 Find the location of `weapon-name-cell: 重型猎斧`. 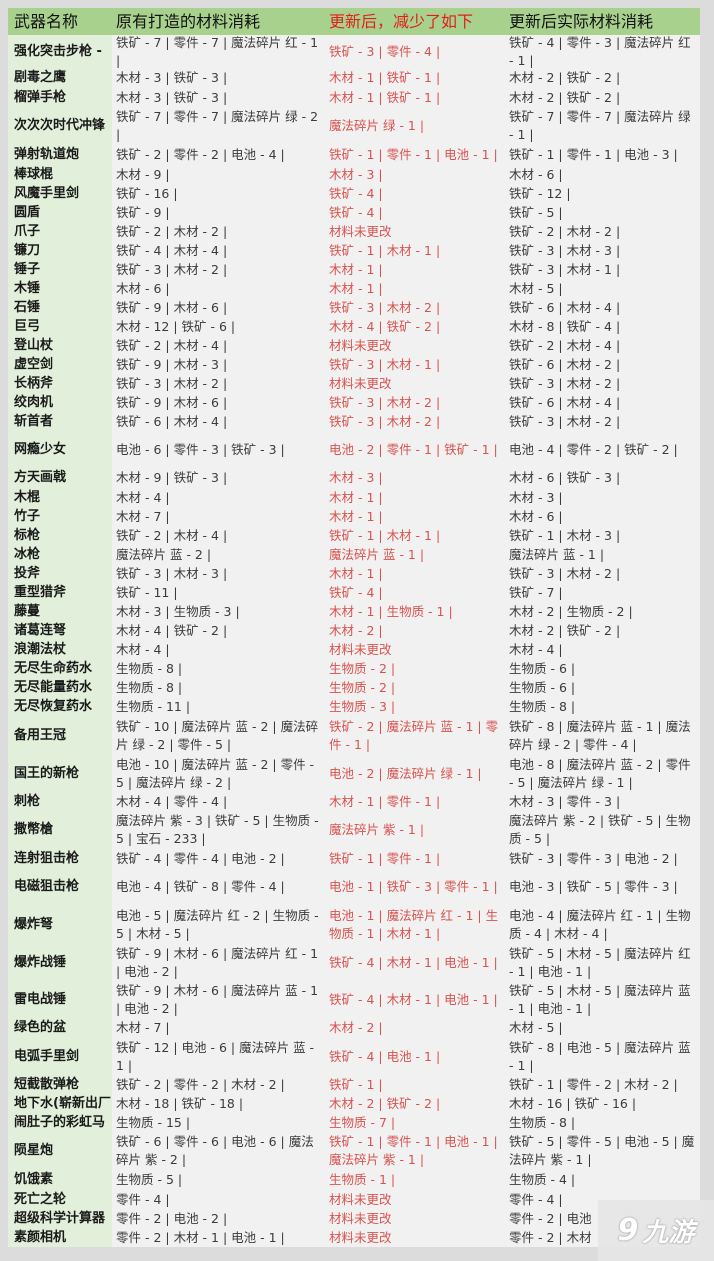

weapon-name-cell: 重型猎斧 is located at coordinates (60, 592).